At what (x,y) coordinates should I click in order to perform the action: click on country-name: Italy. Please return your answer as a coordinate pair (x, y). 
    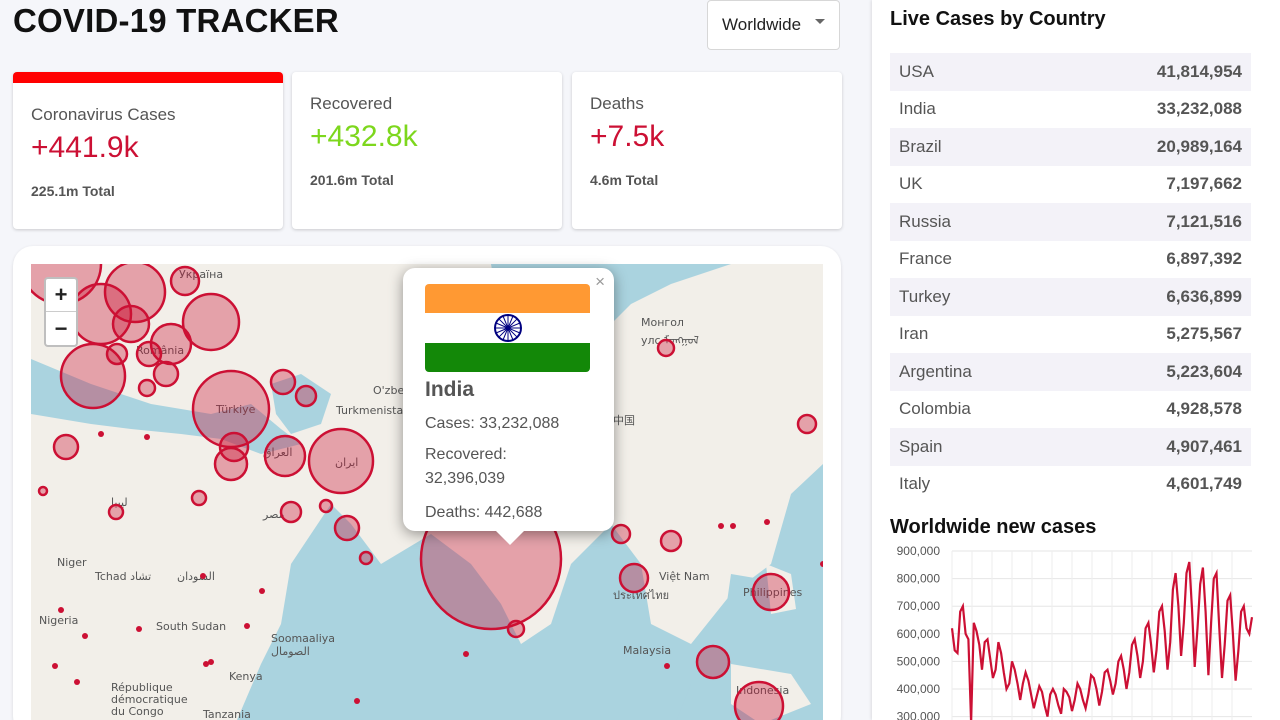
    Looking at the image, I should click on (915, 484).